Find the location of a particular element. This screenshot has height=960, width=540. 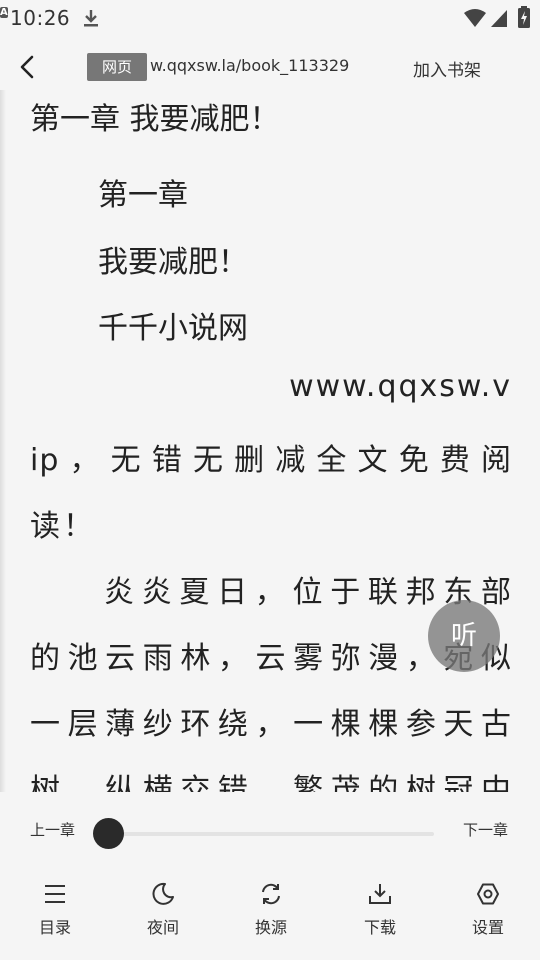

text-line: 千千小说网 is located at coordinates (173, 328).